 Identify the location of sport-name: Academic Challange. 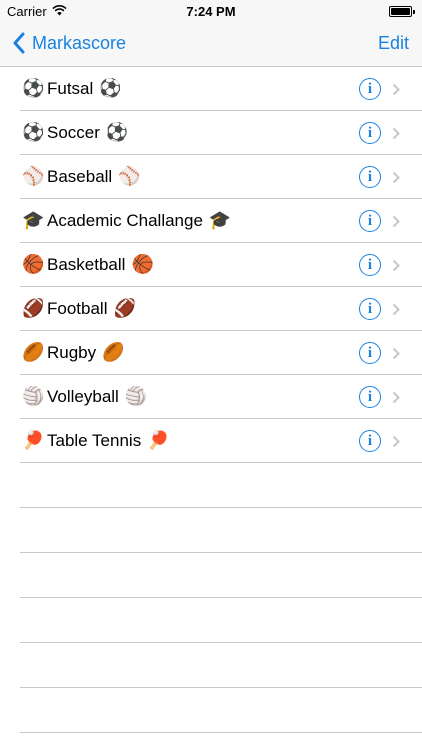
(125, 220).